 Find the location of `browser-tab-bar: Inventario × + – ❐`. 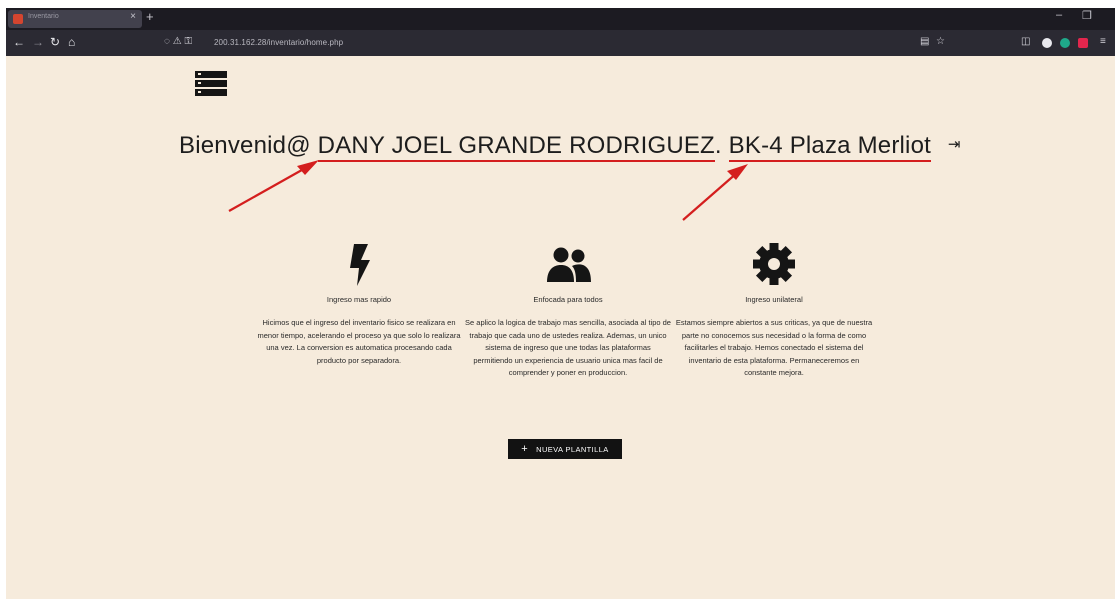

browser-tab-bar: Inventario × + – ❐ is located at coordinates (560, 19).